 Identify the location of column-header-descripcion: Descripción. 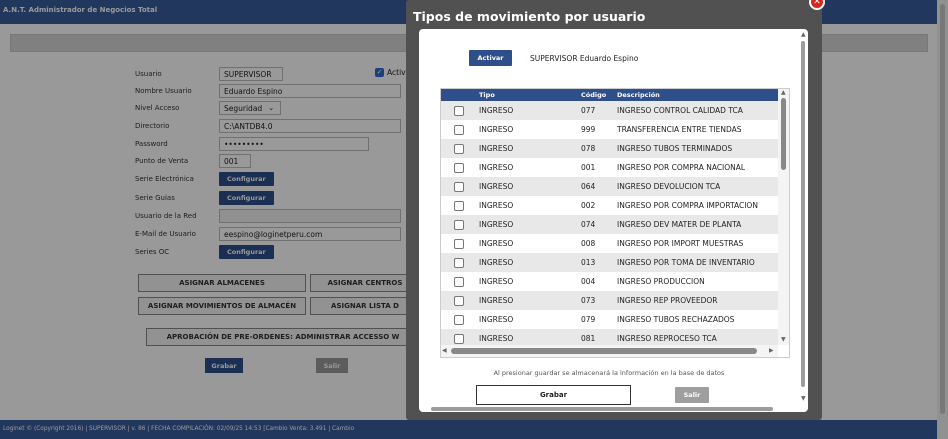
(638, 95).